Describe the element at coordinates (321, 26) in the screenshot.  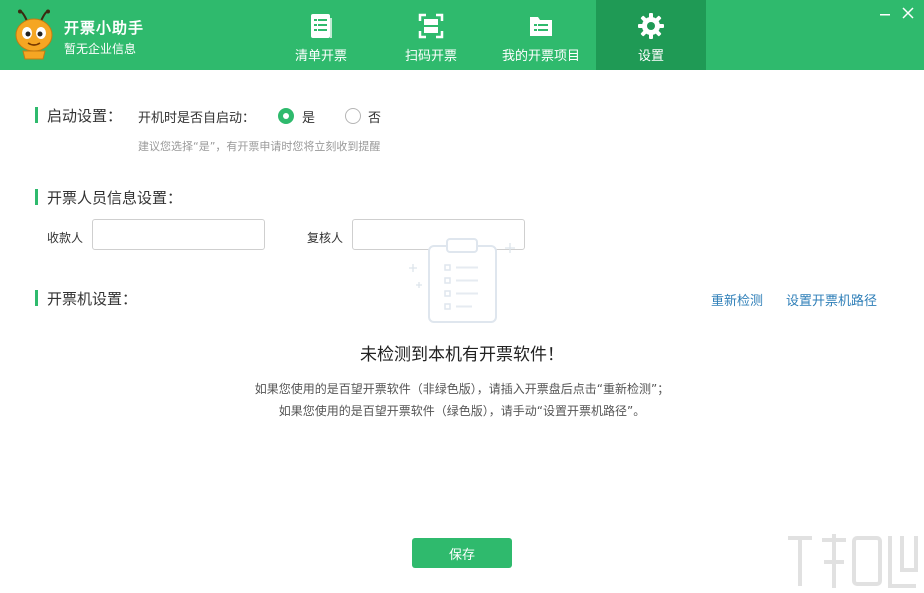
I see `list-document-icon` at that location.